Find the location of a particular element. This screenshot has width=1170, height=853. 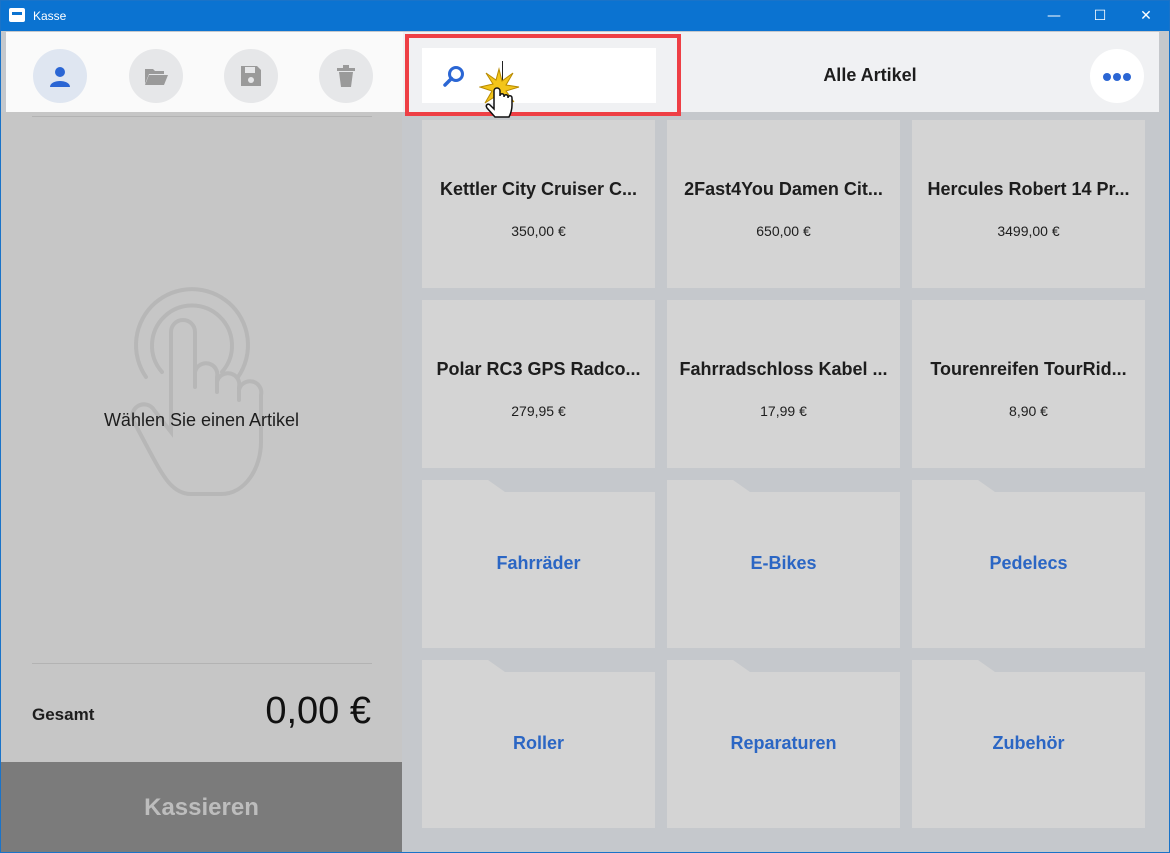

empty-cart-text: Wählen Sie einen Artikel is located at coordinates (201, 420).